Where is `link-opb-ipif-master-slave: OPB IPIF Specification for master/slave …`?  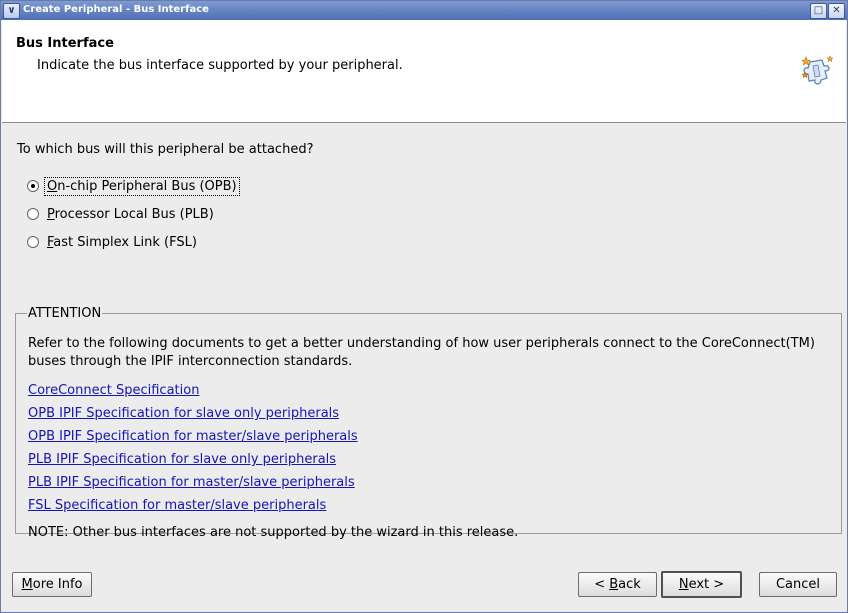
link-opb-ipif-master-slave: OPB IPIF Specification for master/slave … is located at coordinates (193, 436).